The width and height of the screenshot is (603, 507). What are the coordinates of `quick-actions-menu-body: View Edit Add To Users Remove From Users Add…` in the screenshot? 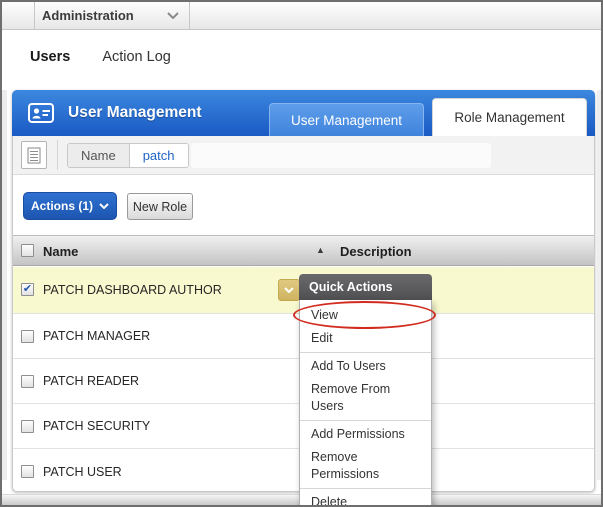 It's located at (365, 402).